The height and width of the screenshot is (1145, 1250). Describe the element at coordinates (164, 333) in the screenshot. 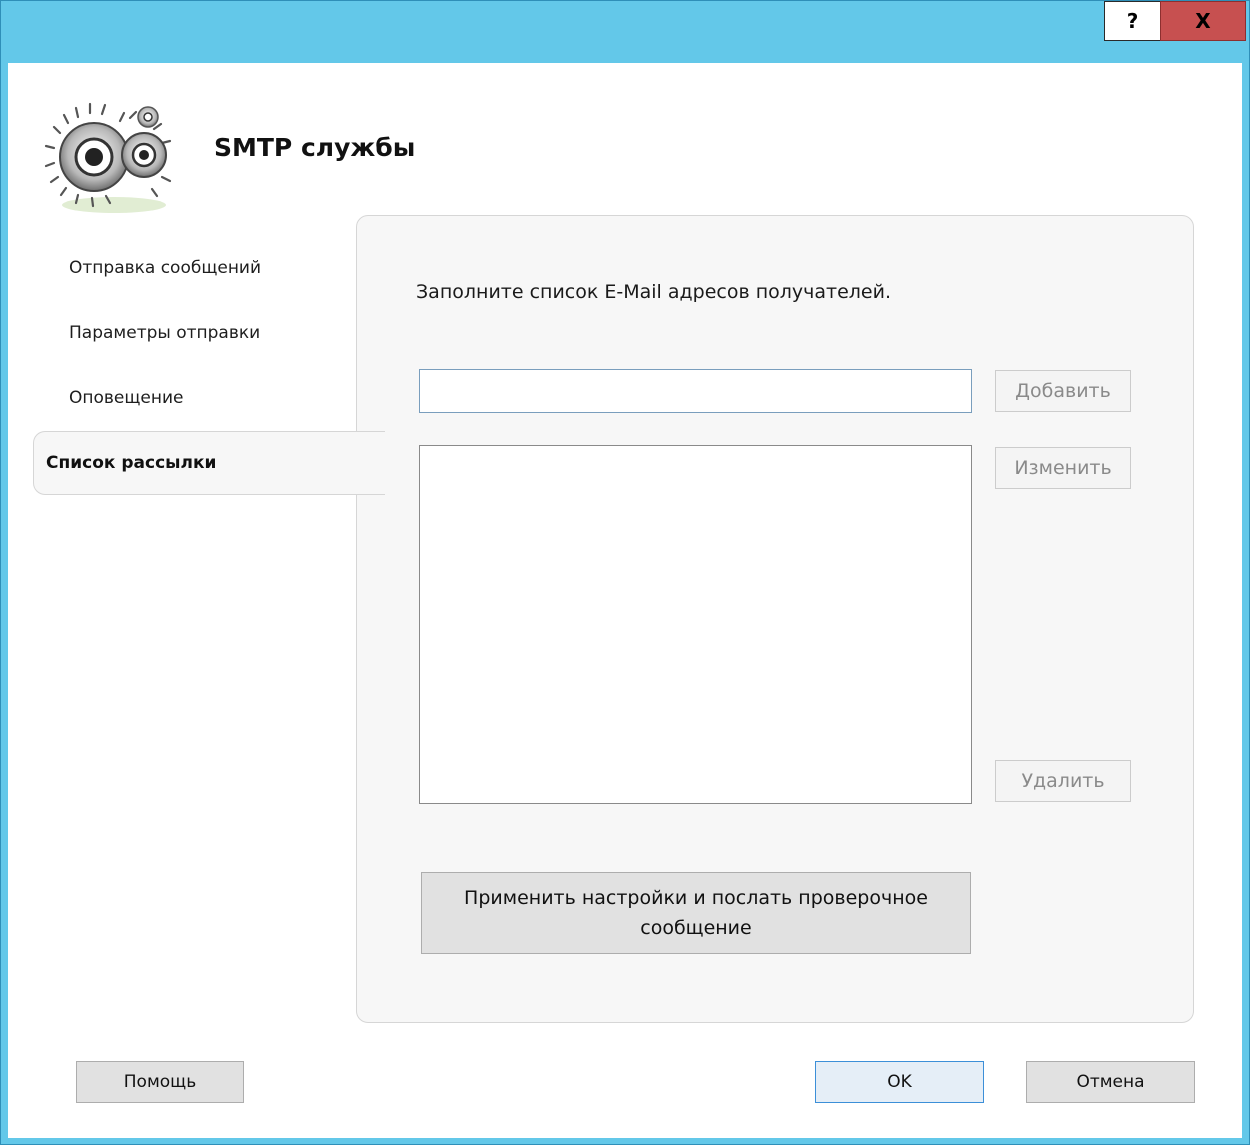

I see `sidebar-item-send-parameters: Параметры отправки` at that location.